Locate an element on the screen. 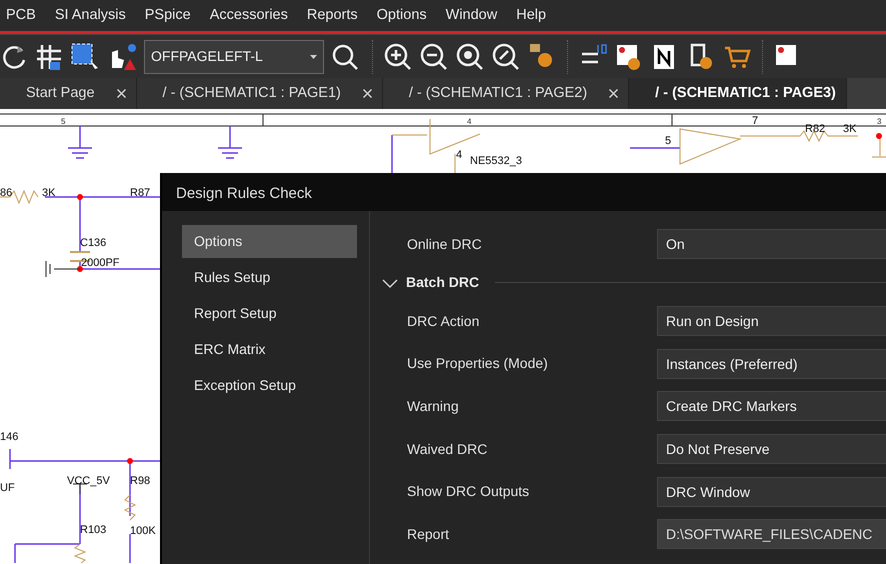 Image resolution: width=886 pixels, height=564 pixels. nav-item: Rules Setup is located at coordinates (269, 277).